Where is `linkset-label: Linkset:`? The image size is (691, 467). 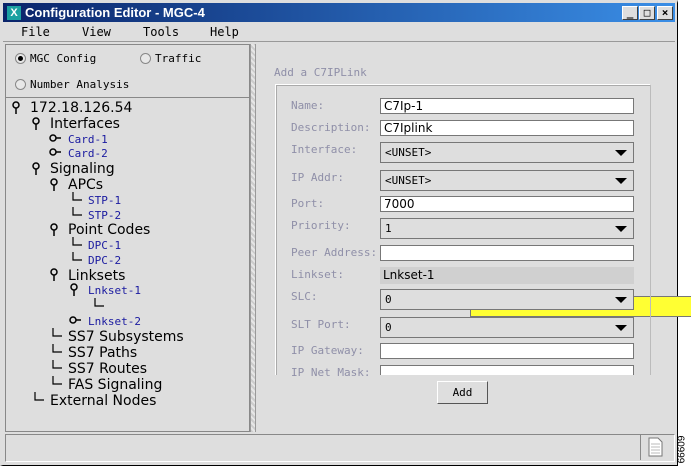 linkset-label: Linkset: is located at coordinates (317, 274).